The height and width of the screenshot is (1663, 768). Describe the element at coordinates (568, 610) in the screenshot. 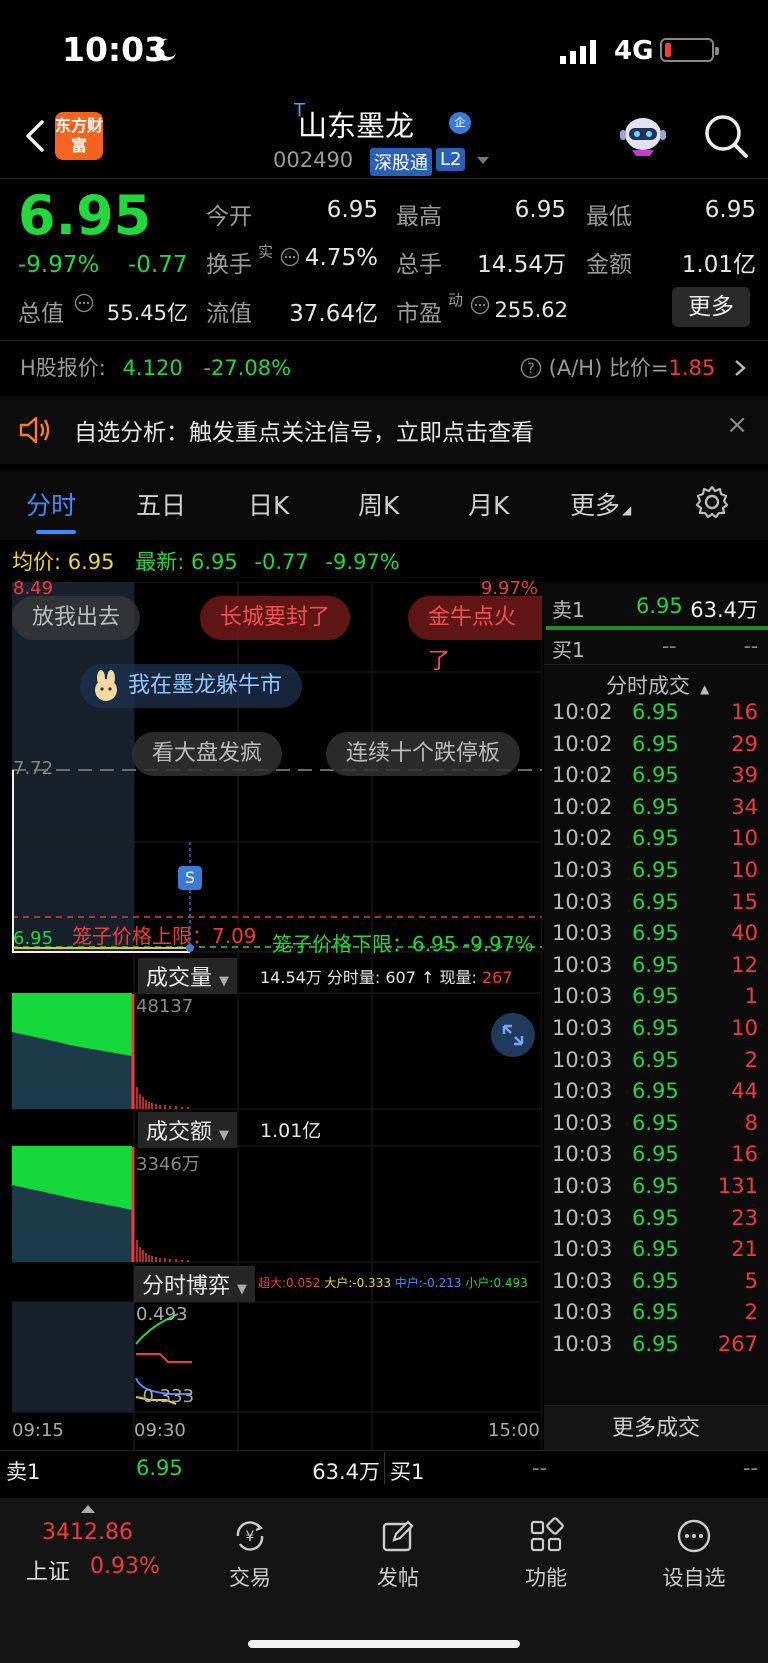

I see `sell1-label: 卖1` at that location.